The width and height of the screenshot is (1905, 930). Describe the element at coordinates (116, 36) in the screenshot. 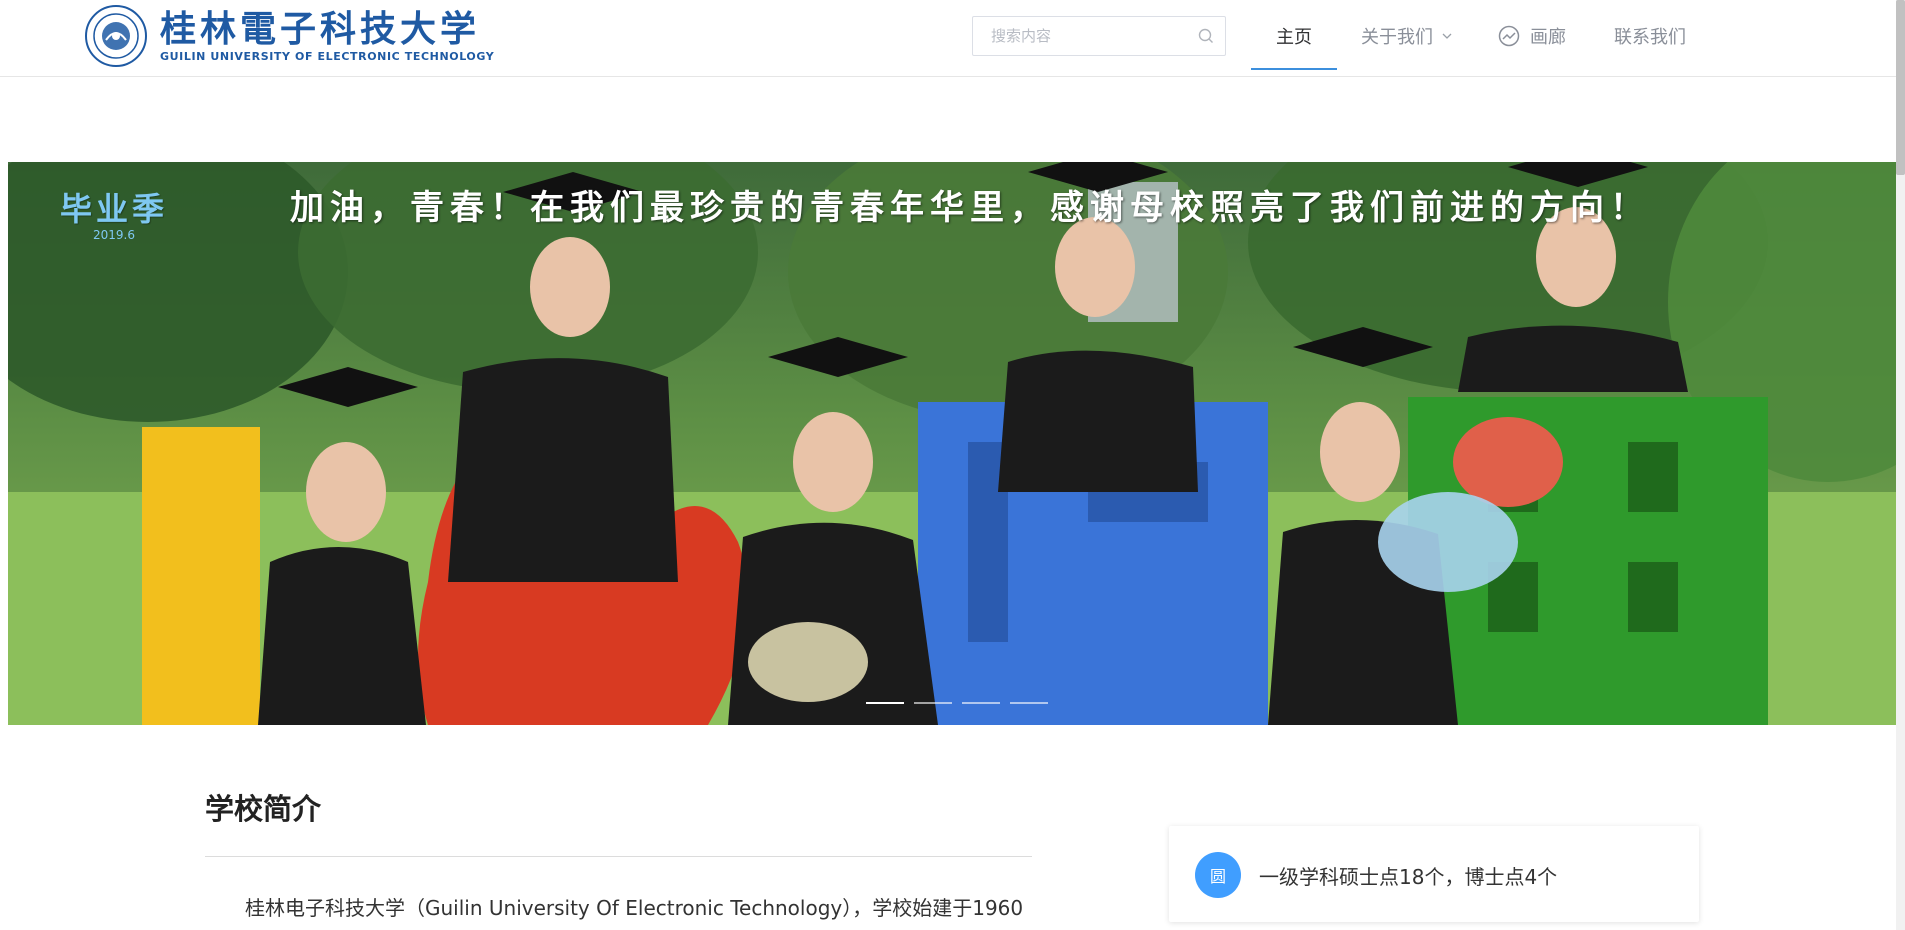

I see `university-seal-icon` at that location.